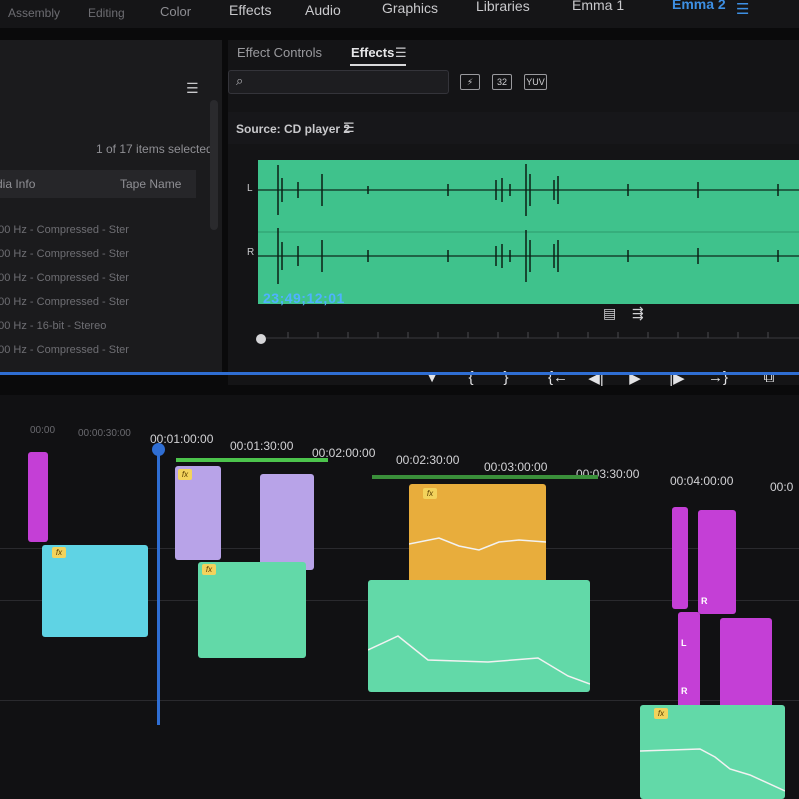 The image size is (799, 799). Describe the element at coordinates (323, 10) in the screenshot. I see `workspace-tab-audio: Audio` at that location.